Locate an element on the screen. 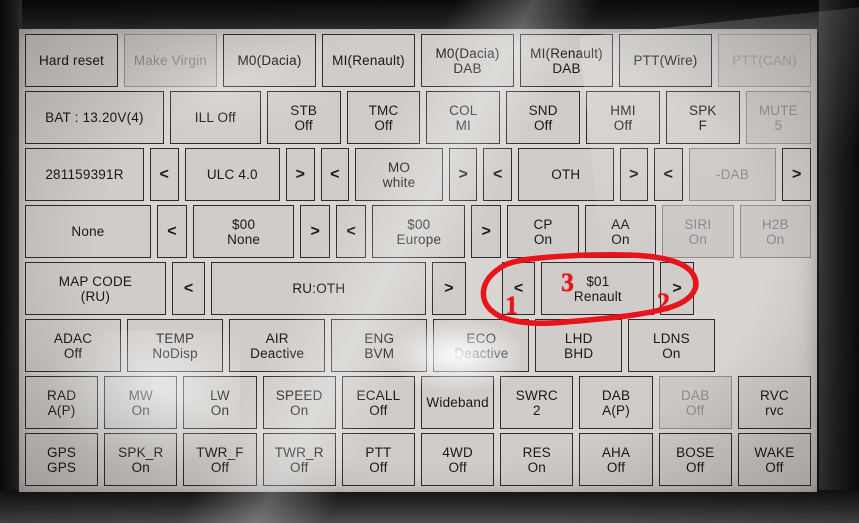 This screenshot has height=523, width=859. m0-dacia-button: M0(Dacia) is located at coordinates (269, 60).